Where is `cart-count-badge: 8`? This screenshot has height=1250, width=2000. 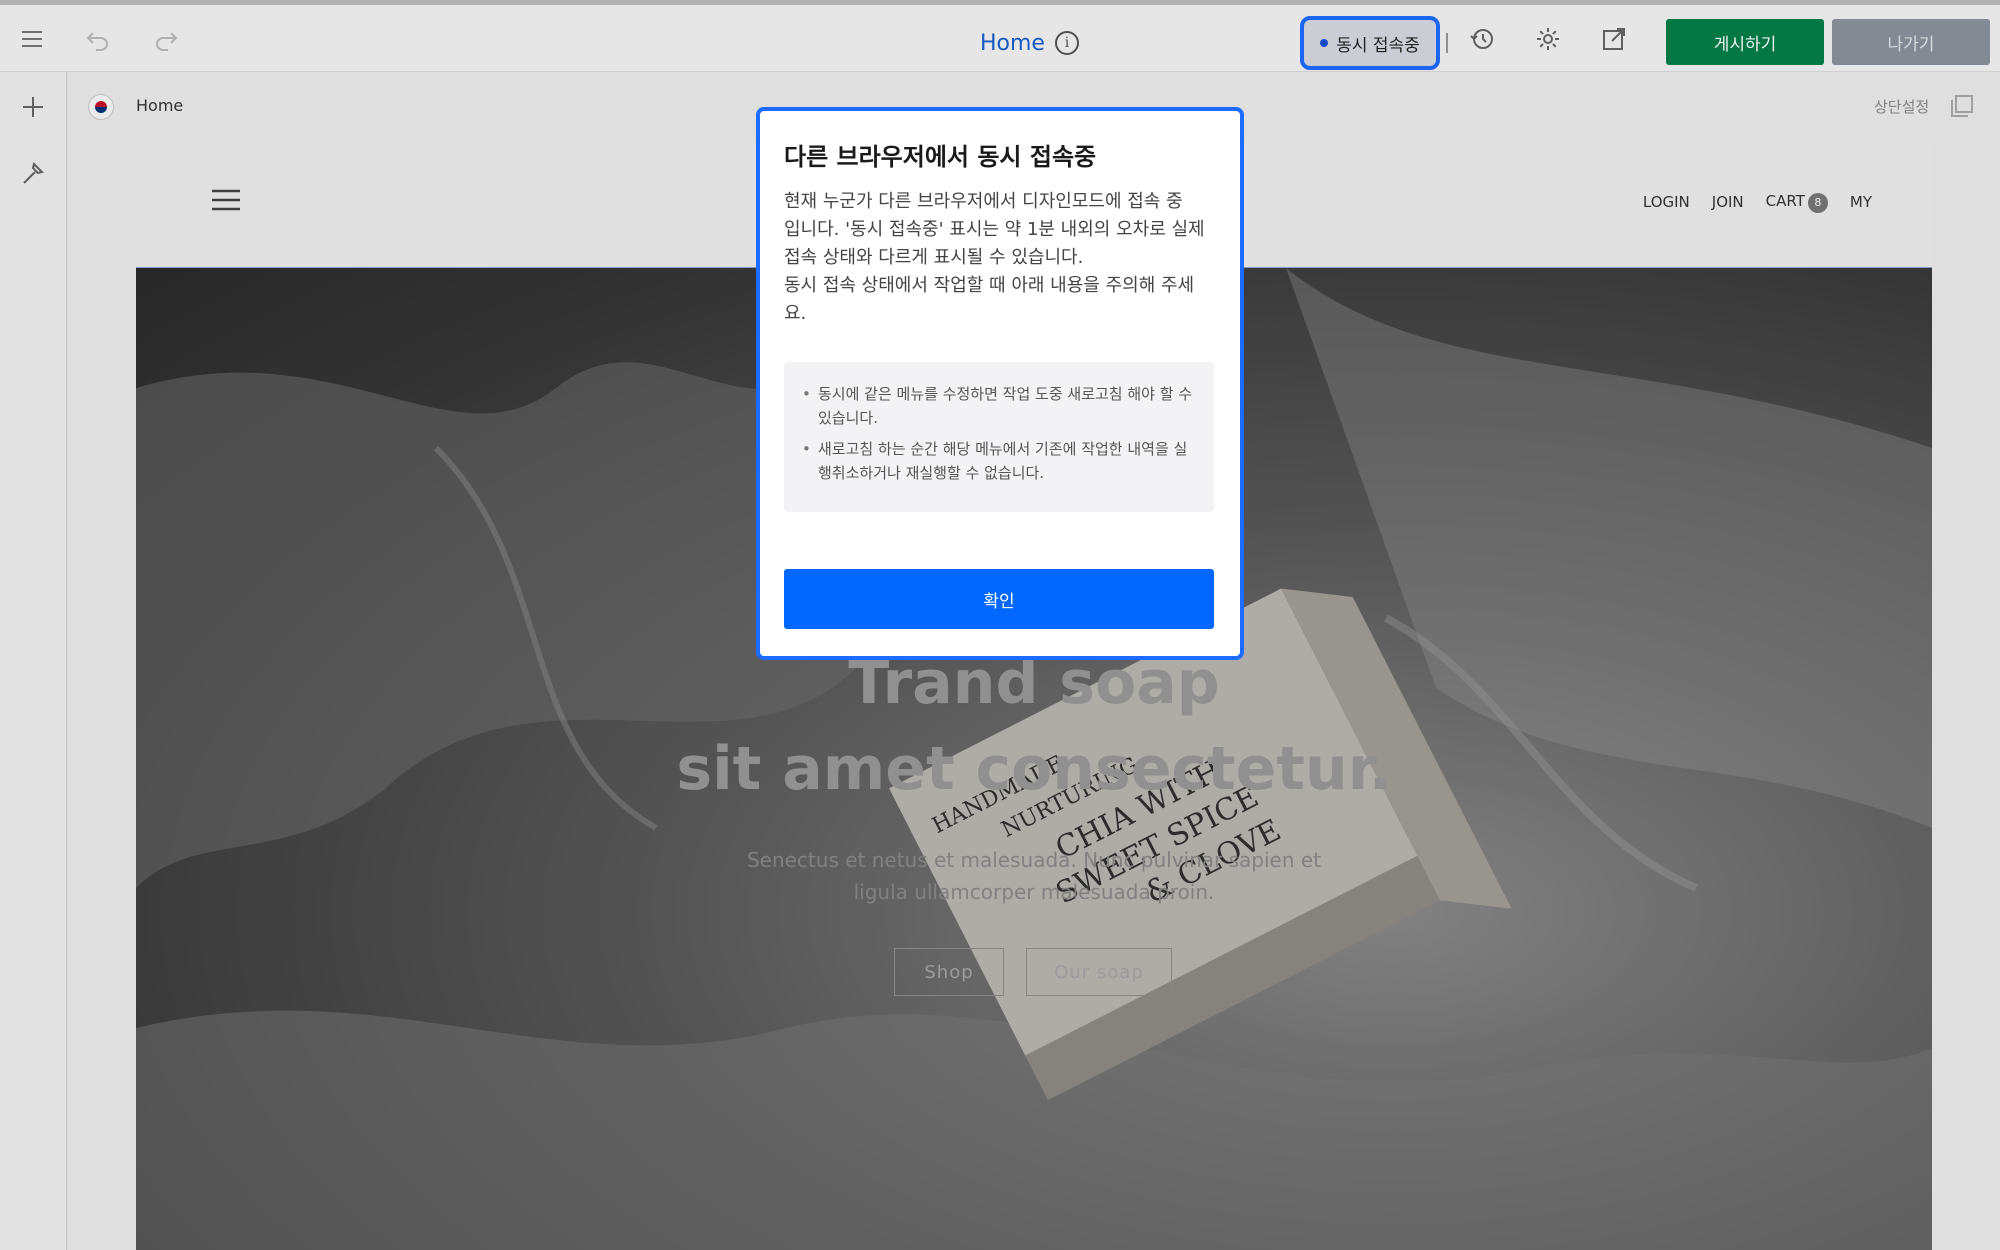
cart-count-badge: 8 is located at coordinates (1817, 202).